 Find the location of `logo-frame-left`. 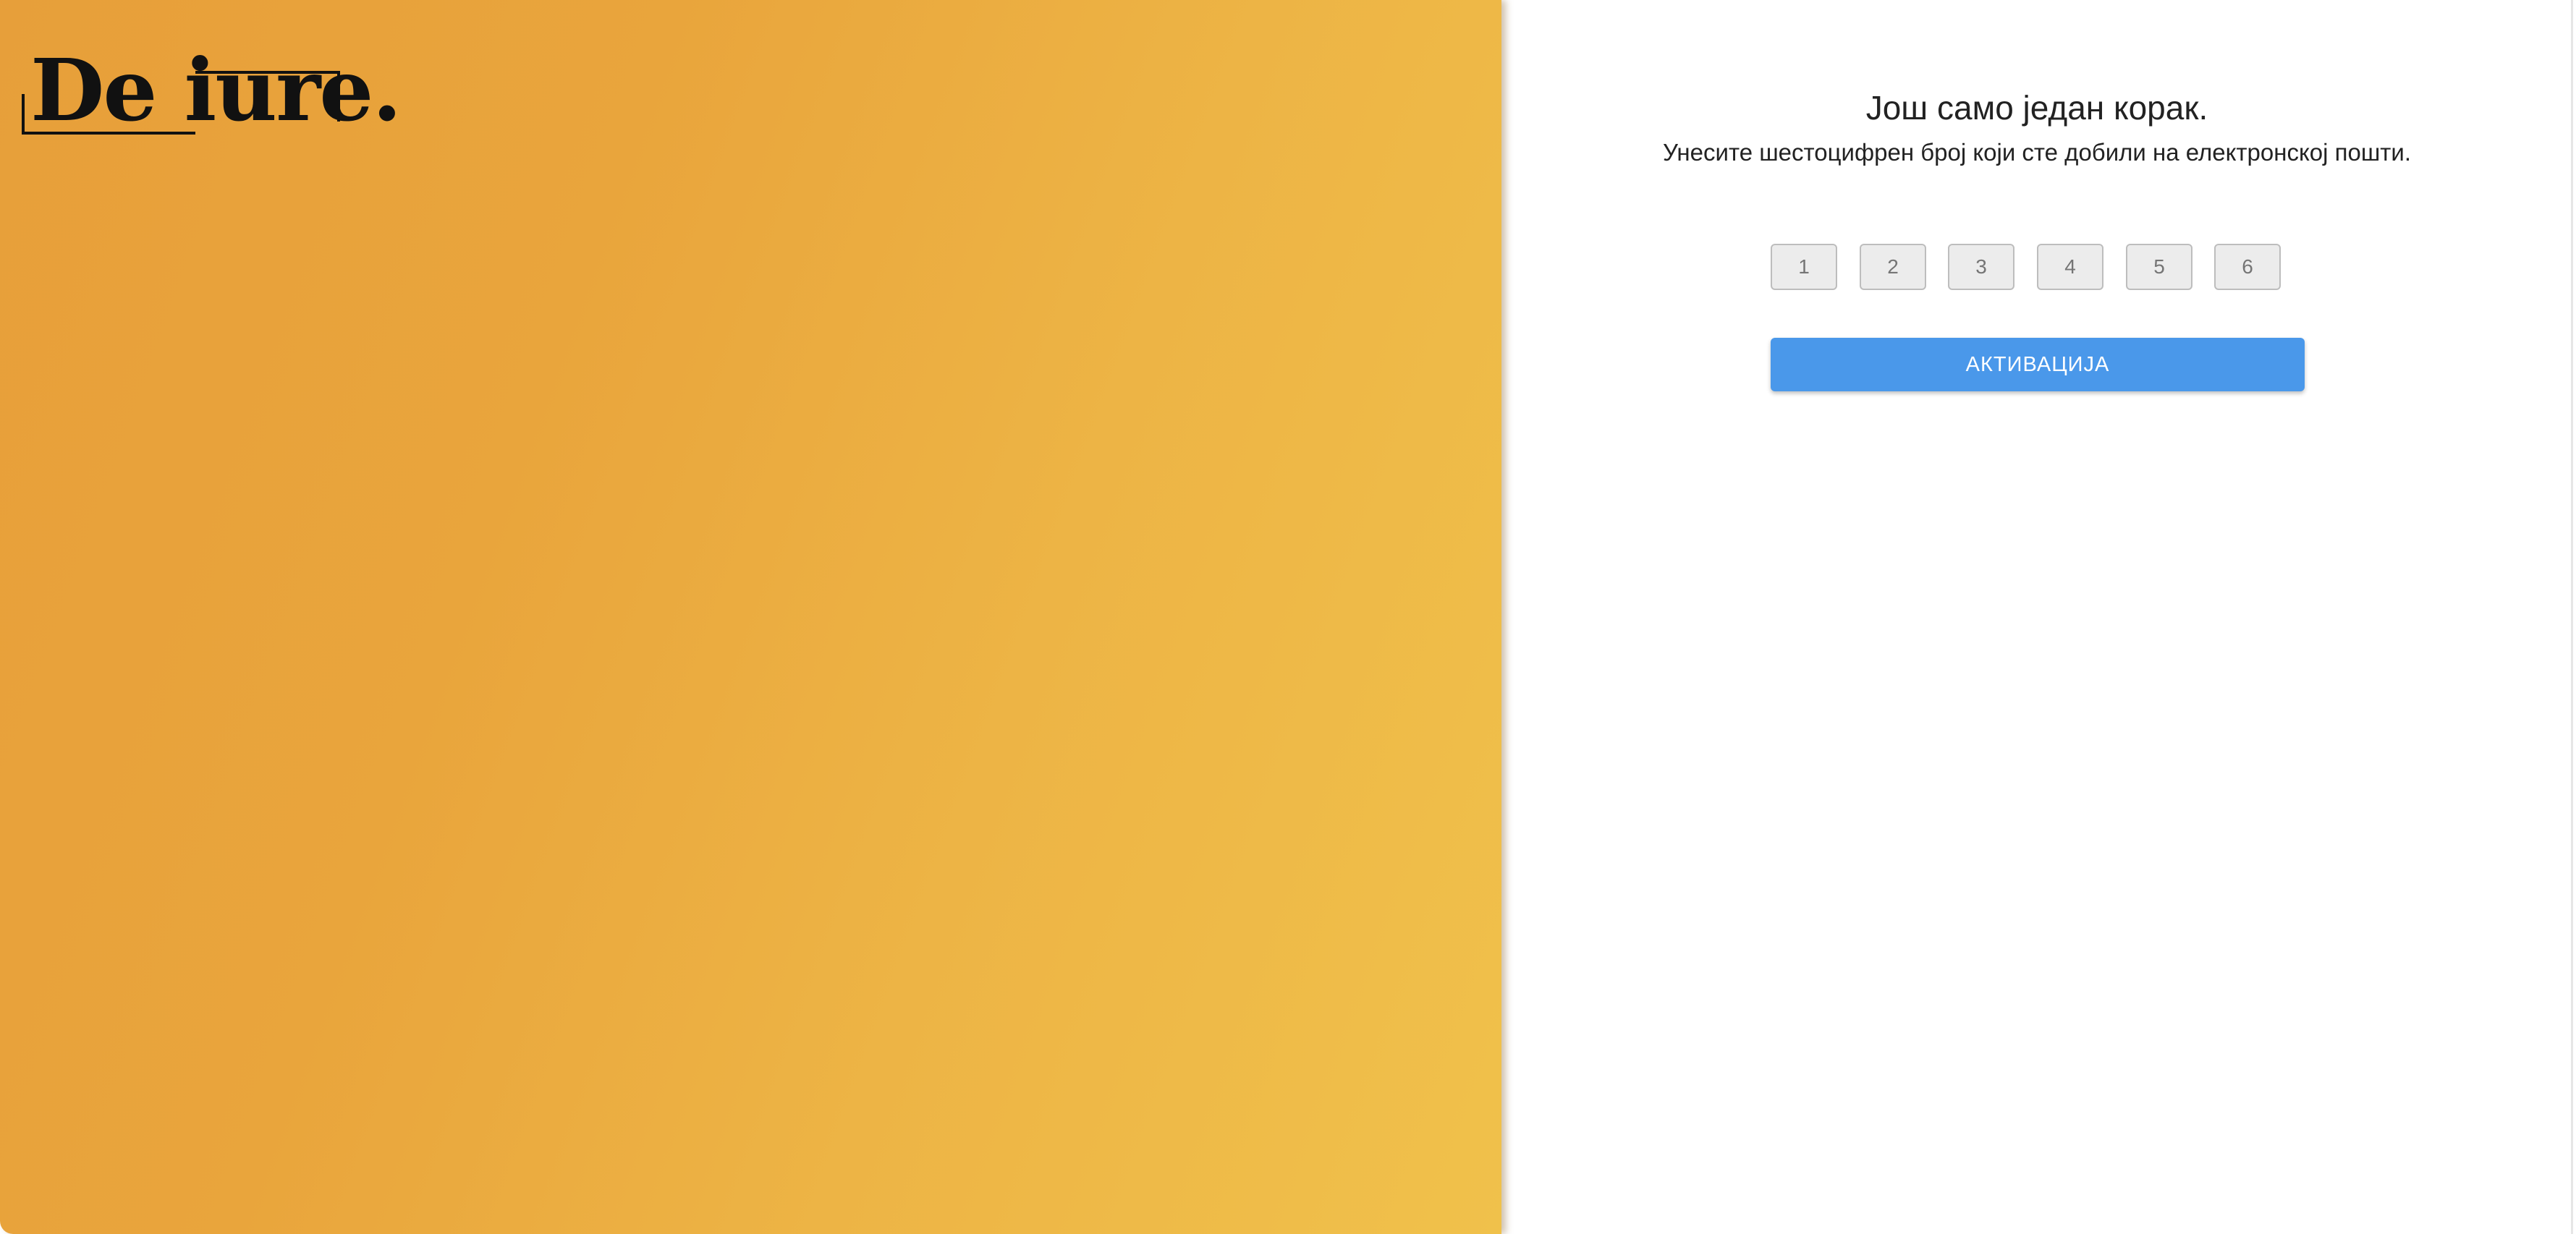

logo-frame-left is located at coordinates (23, 115).